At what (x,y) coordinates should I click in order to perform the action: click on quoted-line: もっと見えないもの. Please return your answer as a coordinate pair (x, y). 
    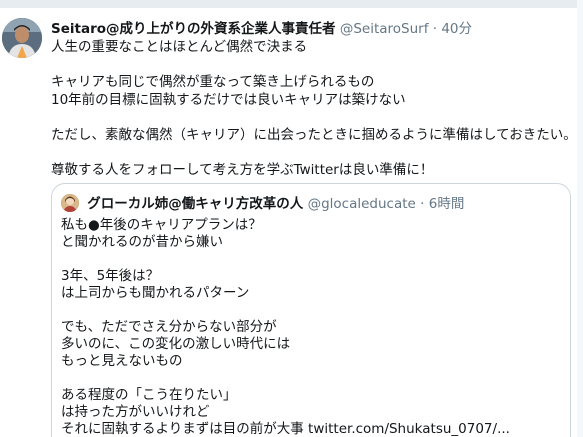
    Looking at the image, I should click on (122, 361).